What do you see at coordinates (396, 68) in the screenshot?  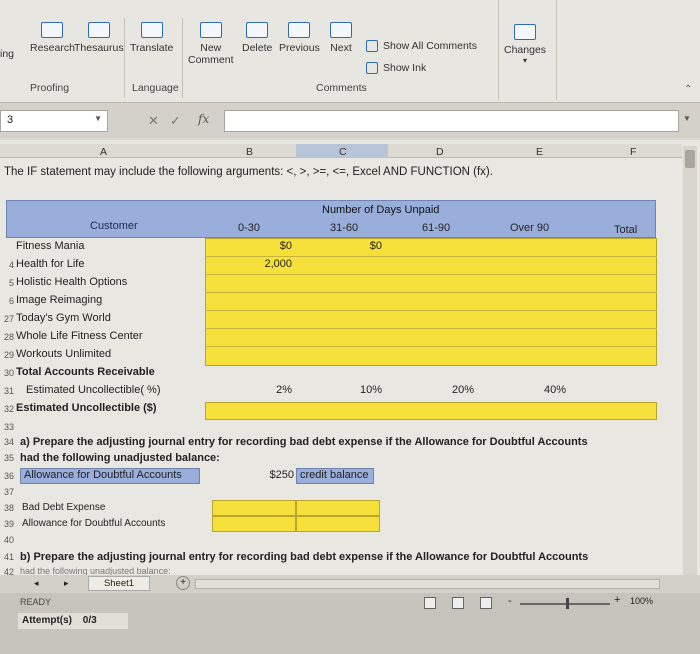 I see `show-ink-button: Show Ink` at bounding box center [396, 68].